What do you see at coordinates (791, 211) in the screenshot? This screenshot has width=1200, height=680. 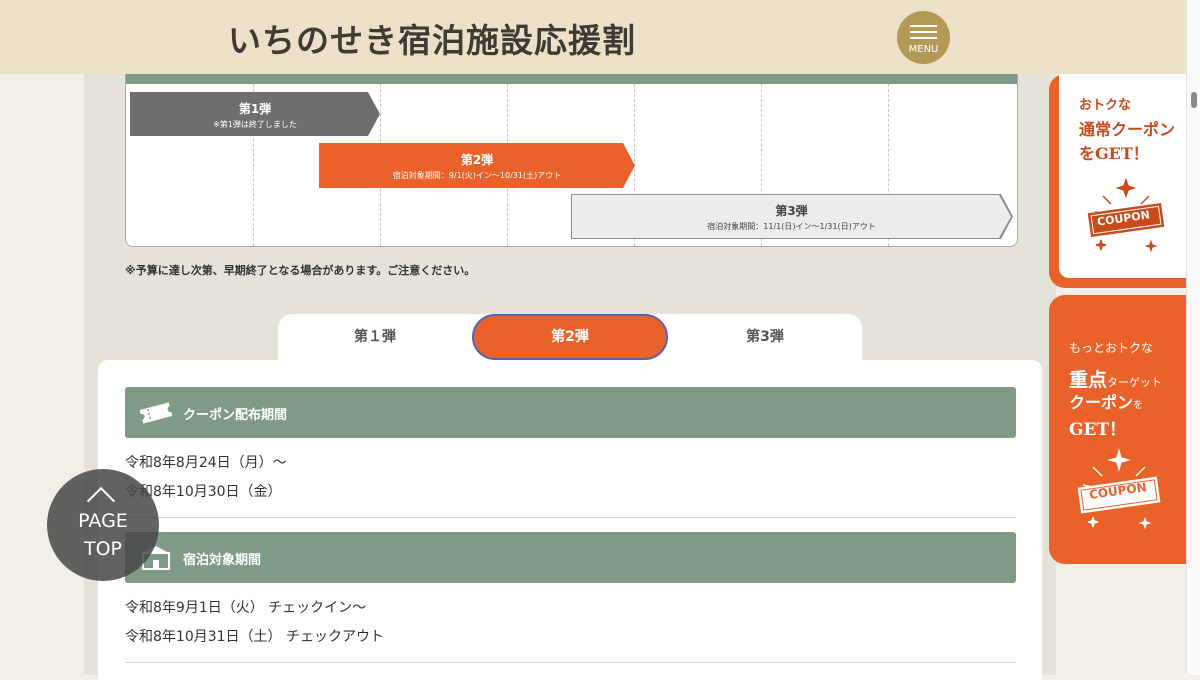 I see `phase3-title: 第3弾` at bounding box center [791, 211].